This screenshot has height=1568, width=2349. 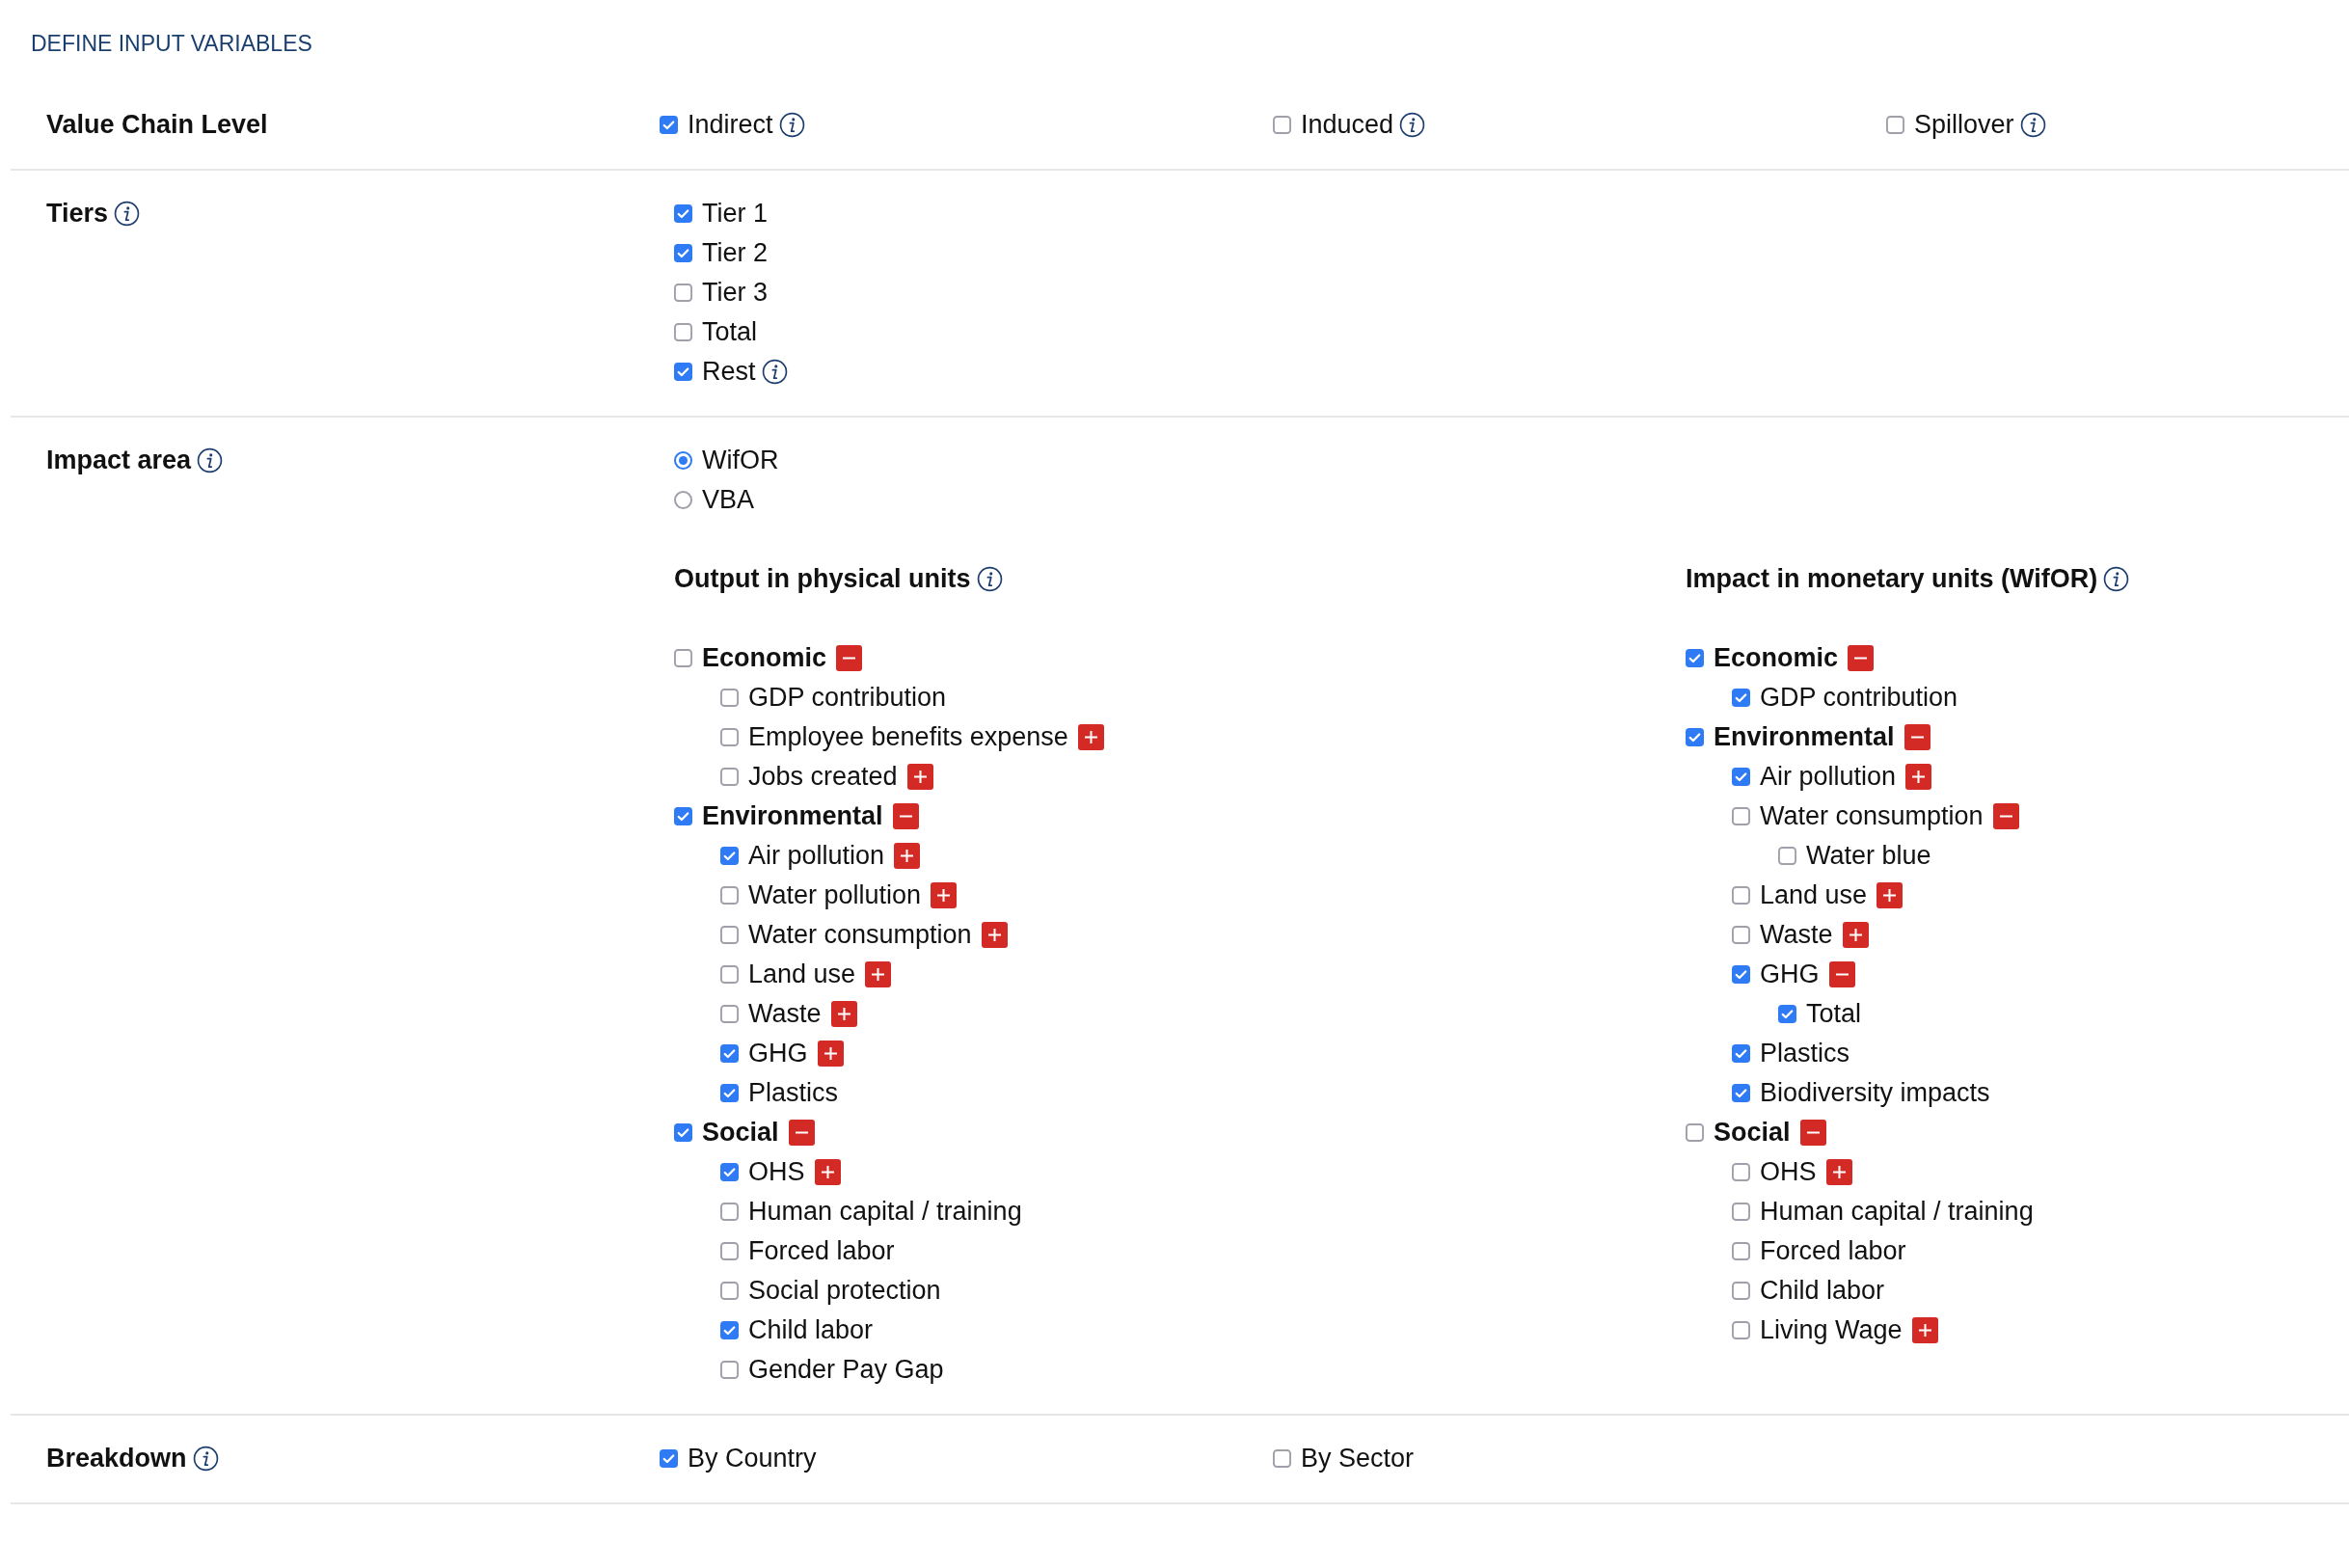 I want to click on tree-item-label: Living Wage, so click(x=1831, y=1330).